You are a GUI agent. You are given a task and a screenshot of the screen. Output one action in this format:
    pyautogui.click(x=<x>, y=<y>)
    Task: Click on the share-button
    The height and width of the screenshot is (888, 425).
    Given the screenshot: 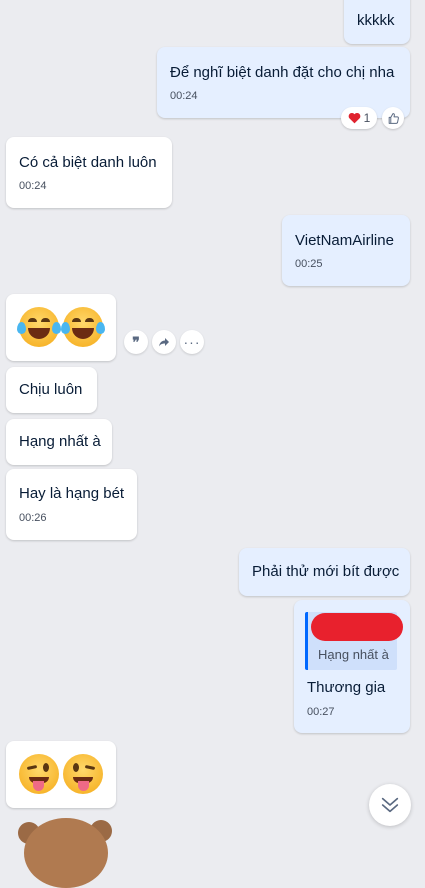 What is the action you would take?
    pyautogui.click(x=164, y=342)
    